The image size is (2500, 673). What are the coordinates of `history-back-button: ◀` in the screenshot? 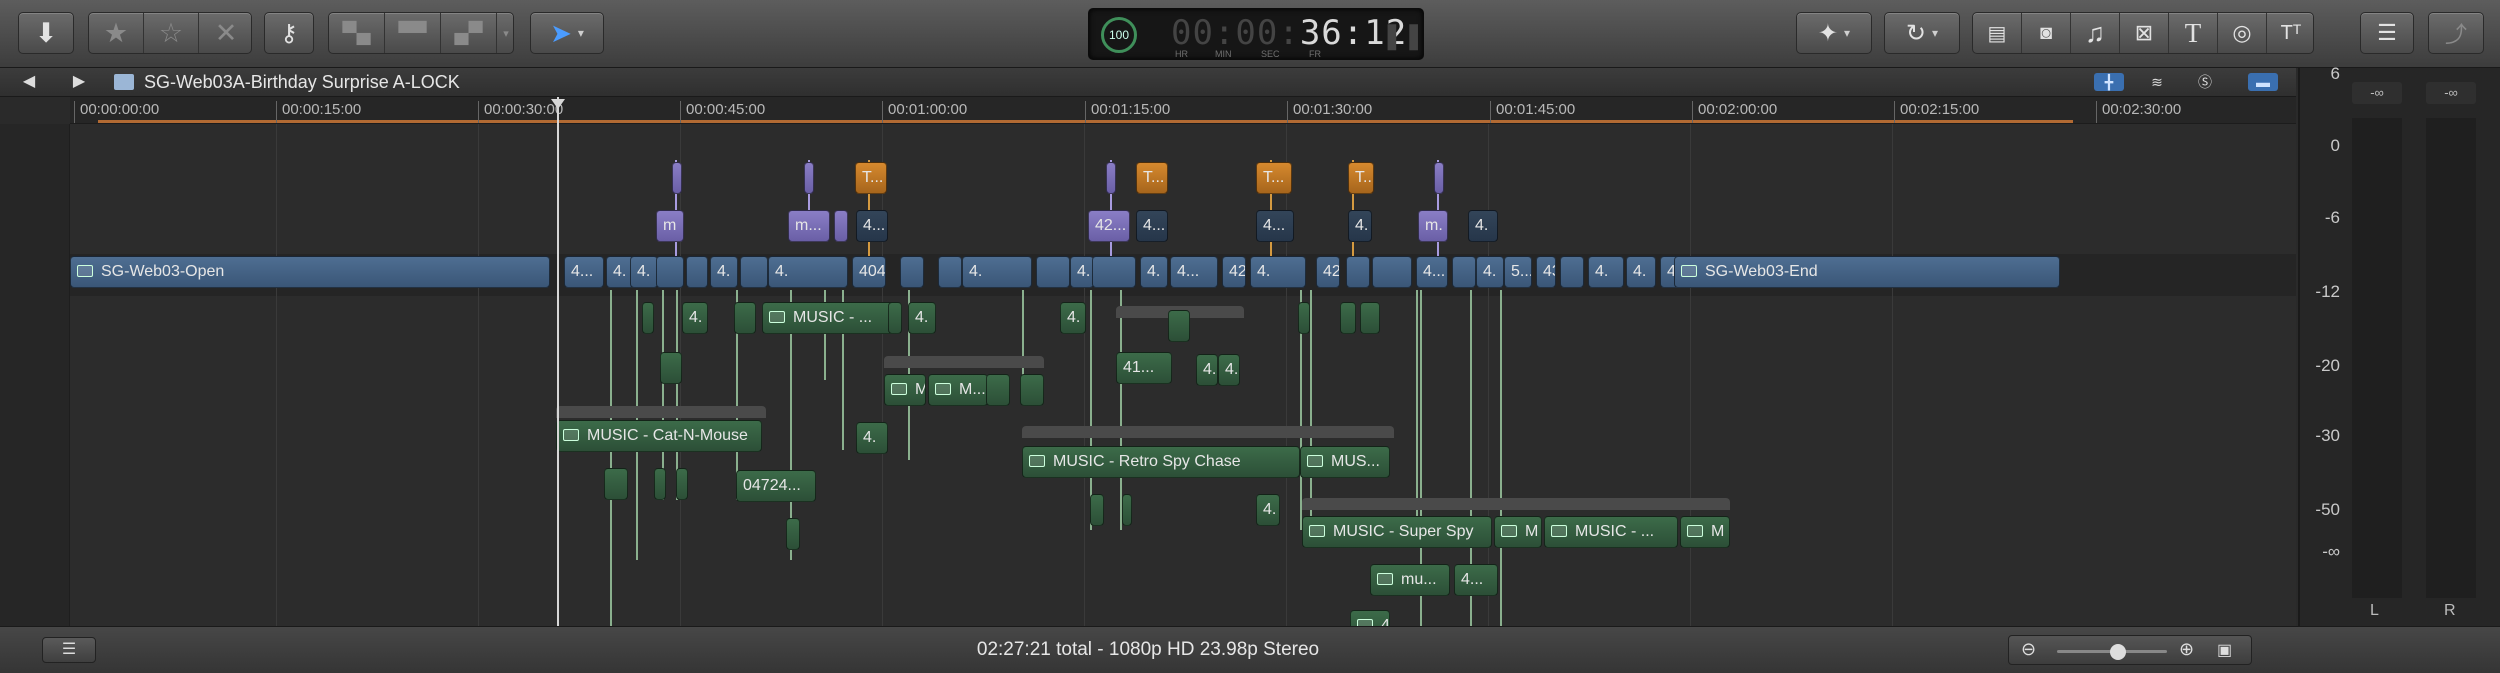 It's located at (29, 82).